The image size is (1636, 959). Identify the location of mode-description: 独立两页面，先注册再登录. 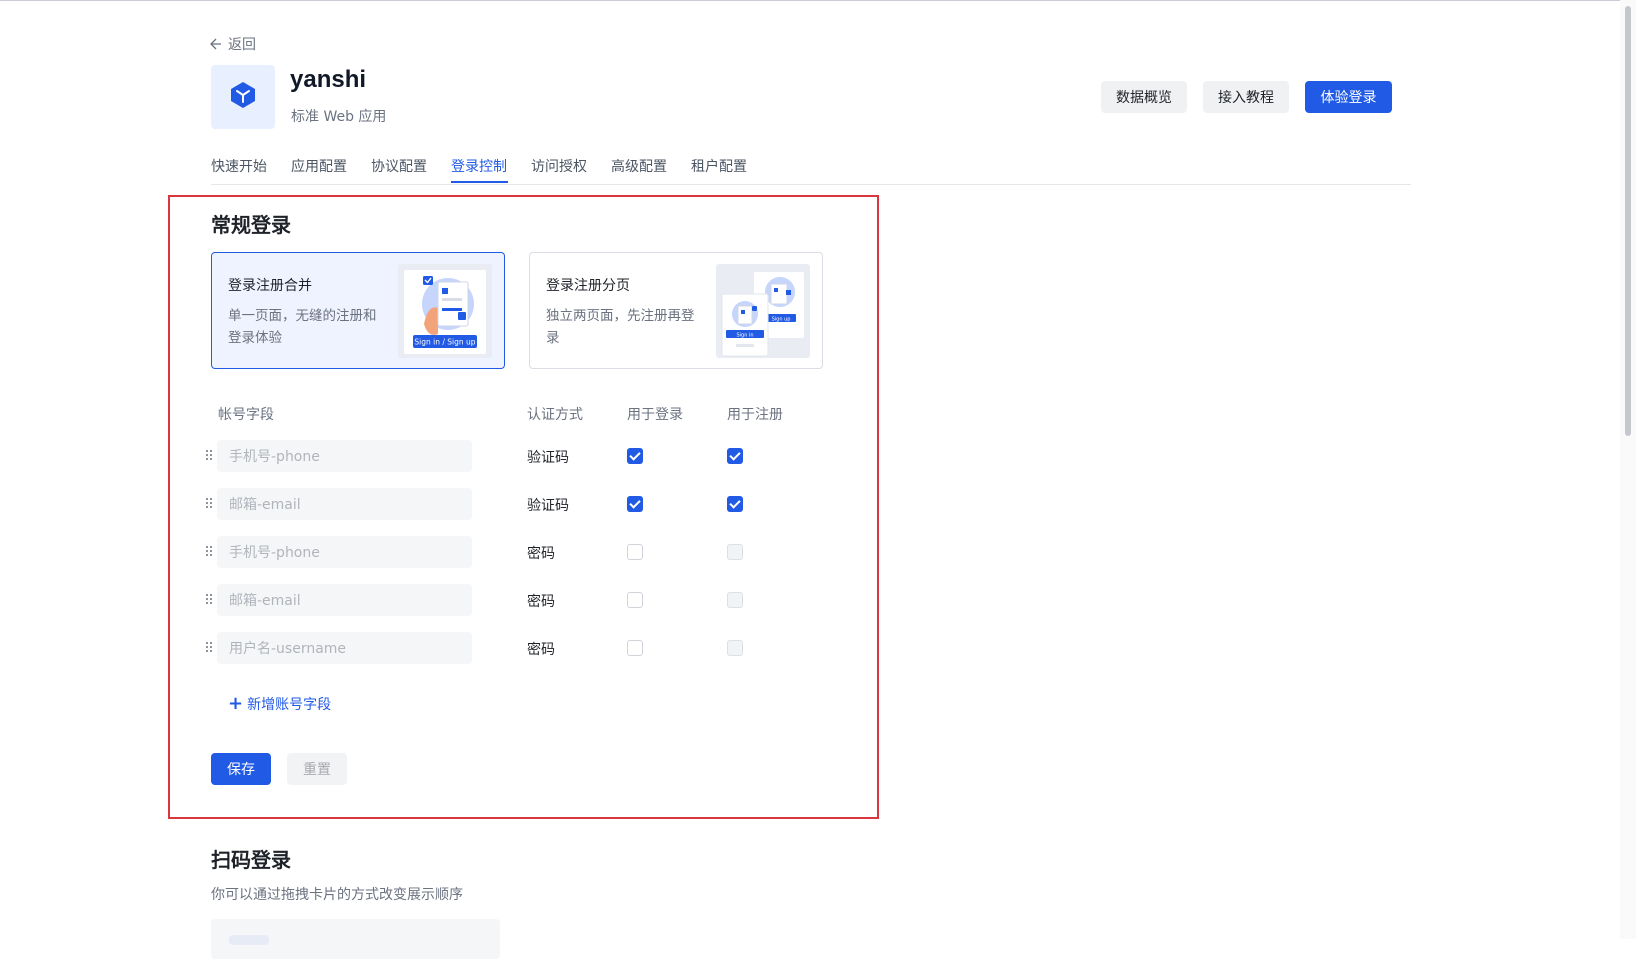
(620, 327).